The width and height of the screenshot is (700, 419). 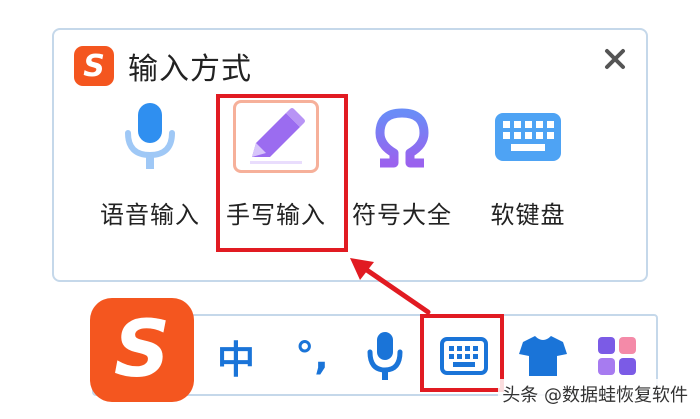 What do you see at coordinates (236, 356) in the screenshot?
I see `chinese-mode-toggle: 中` at bounding box center [236, 356].